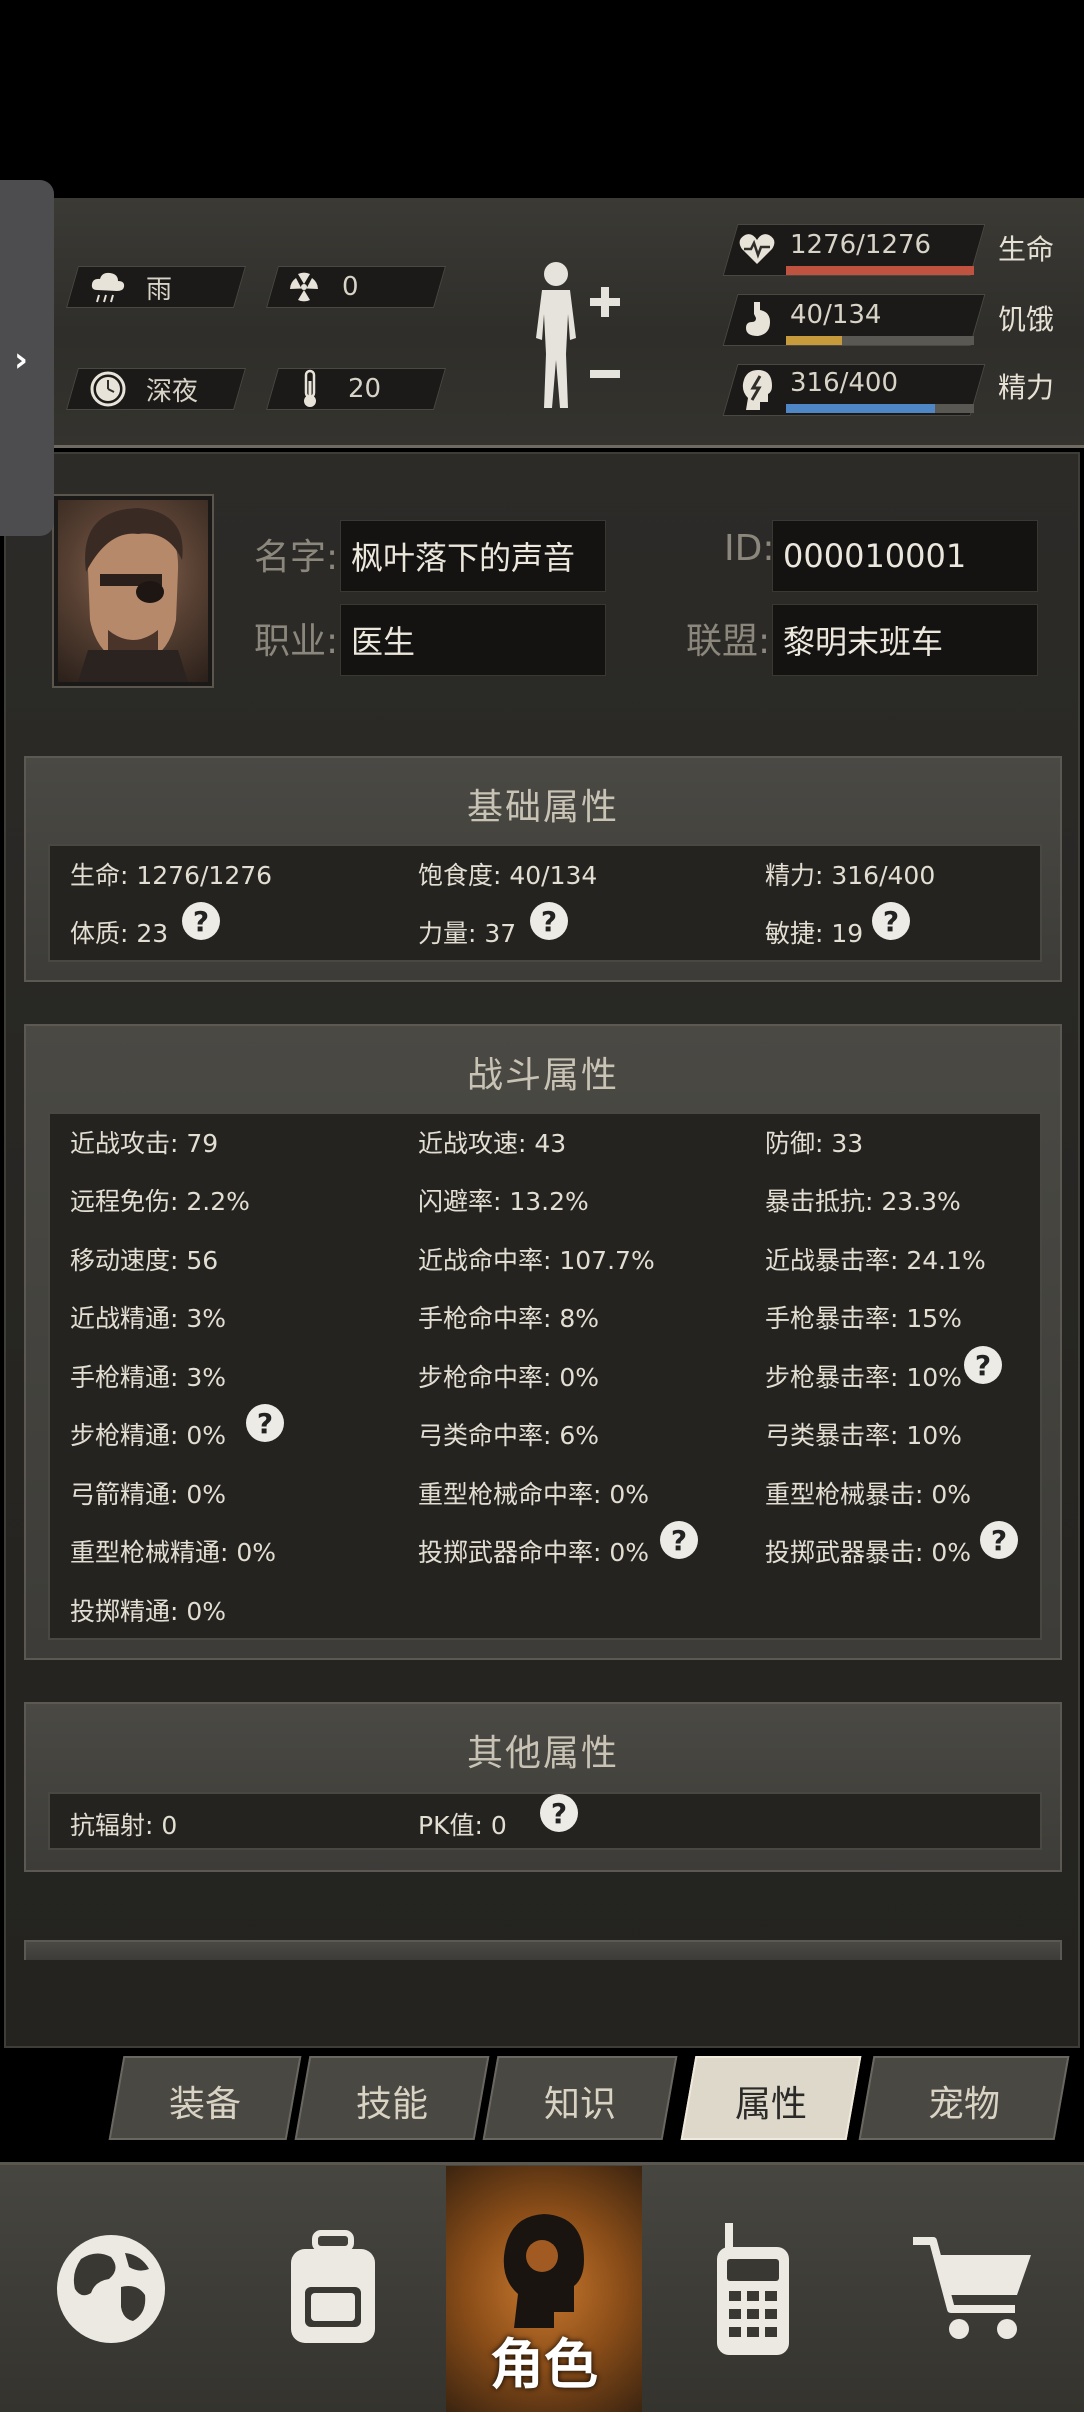 This screenshot has height=2412, width=1084. What do you see at coordinates (549, 921) in the screenshot?
I see `strength-help-icon: ?` at bounding box center [549, 921].